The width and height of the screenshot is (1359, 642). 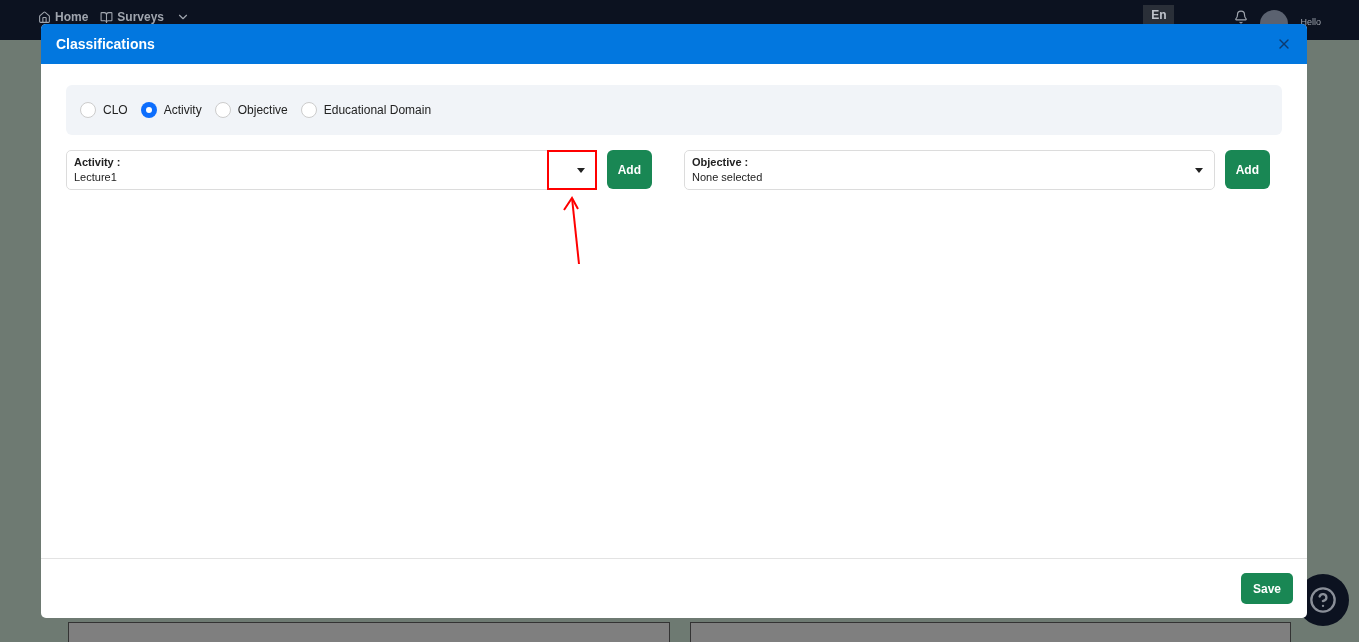 What do you see at coordinates (1323, 600) in the screenshot?
I see `help-icon` at bounding box center [1323, 600].